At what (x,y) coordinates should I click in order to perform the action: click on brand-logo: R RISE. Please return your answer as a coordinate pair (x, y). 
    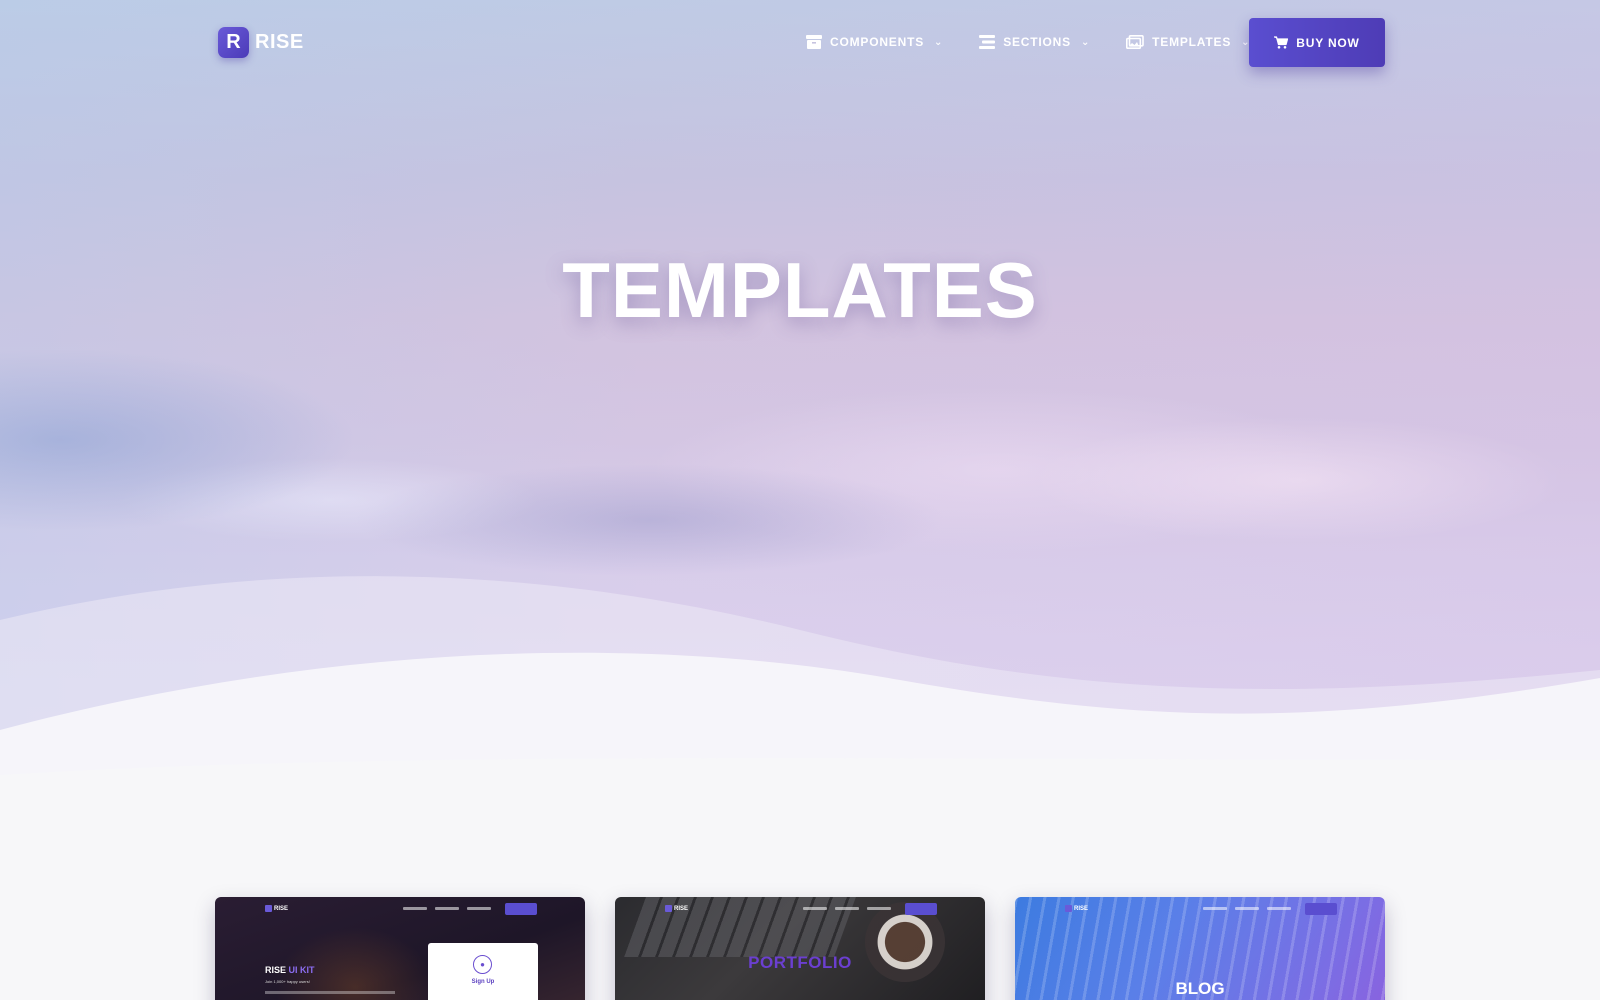
    Looking at the image, I should click on (261, 42).